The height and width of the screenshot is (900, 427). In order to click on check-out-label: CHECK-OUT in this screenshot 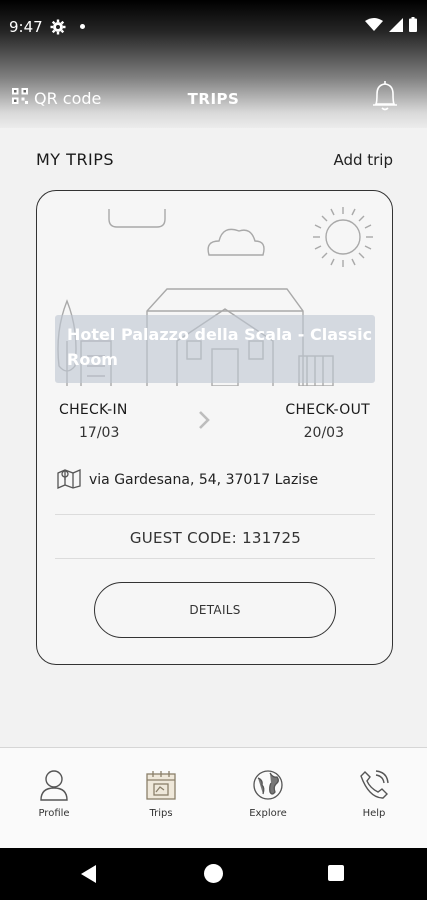, I will do `click(327, 410)`.